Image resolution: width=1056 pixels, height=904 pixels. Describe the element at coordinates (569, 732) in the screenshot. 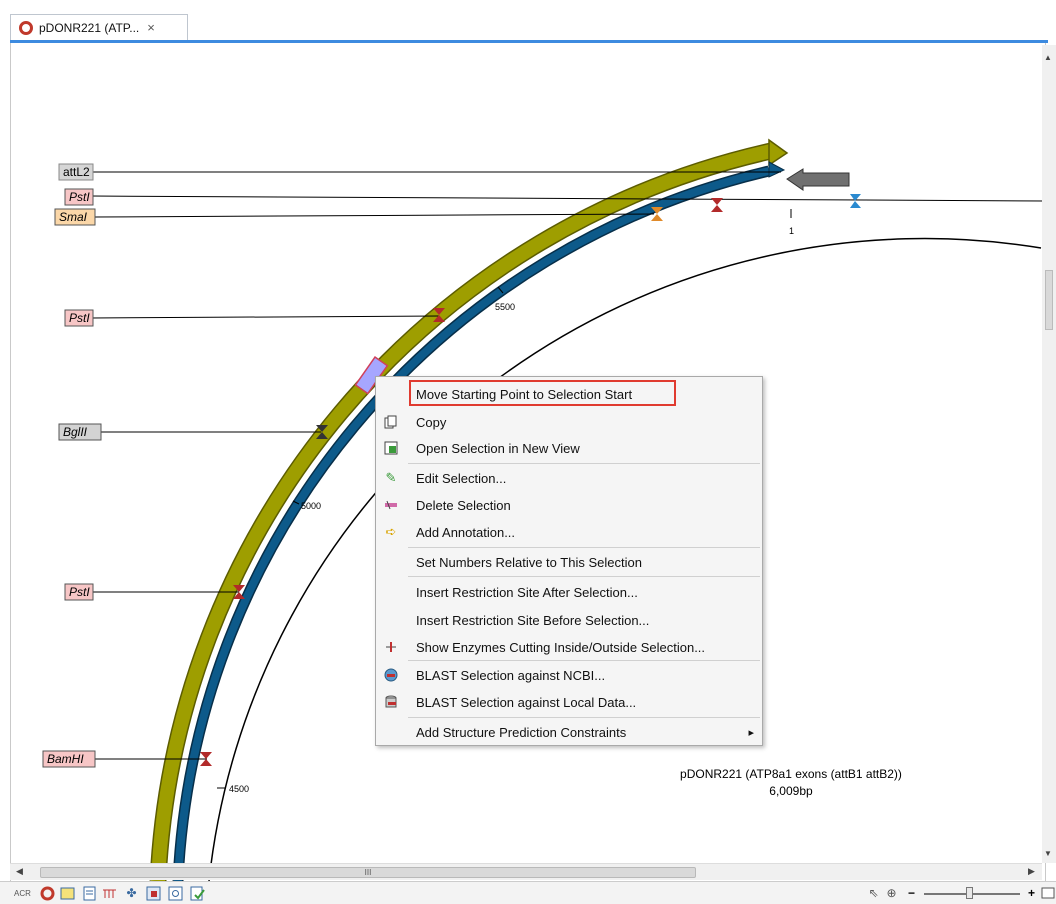

I see `menu-item-structure-constraints: Add Structure Prediction Constraints ▸` at that location.